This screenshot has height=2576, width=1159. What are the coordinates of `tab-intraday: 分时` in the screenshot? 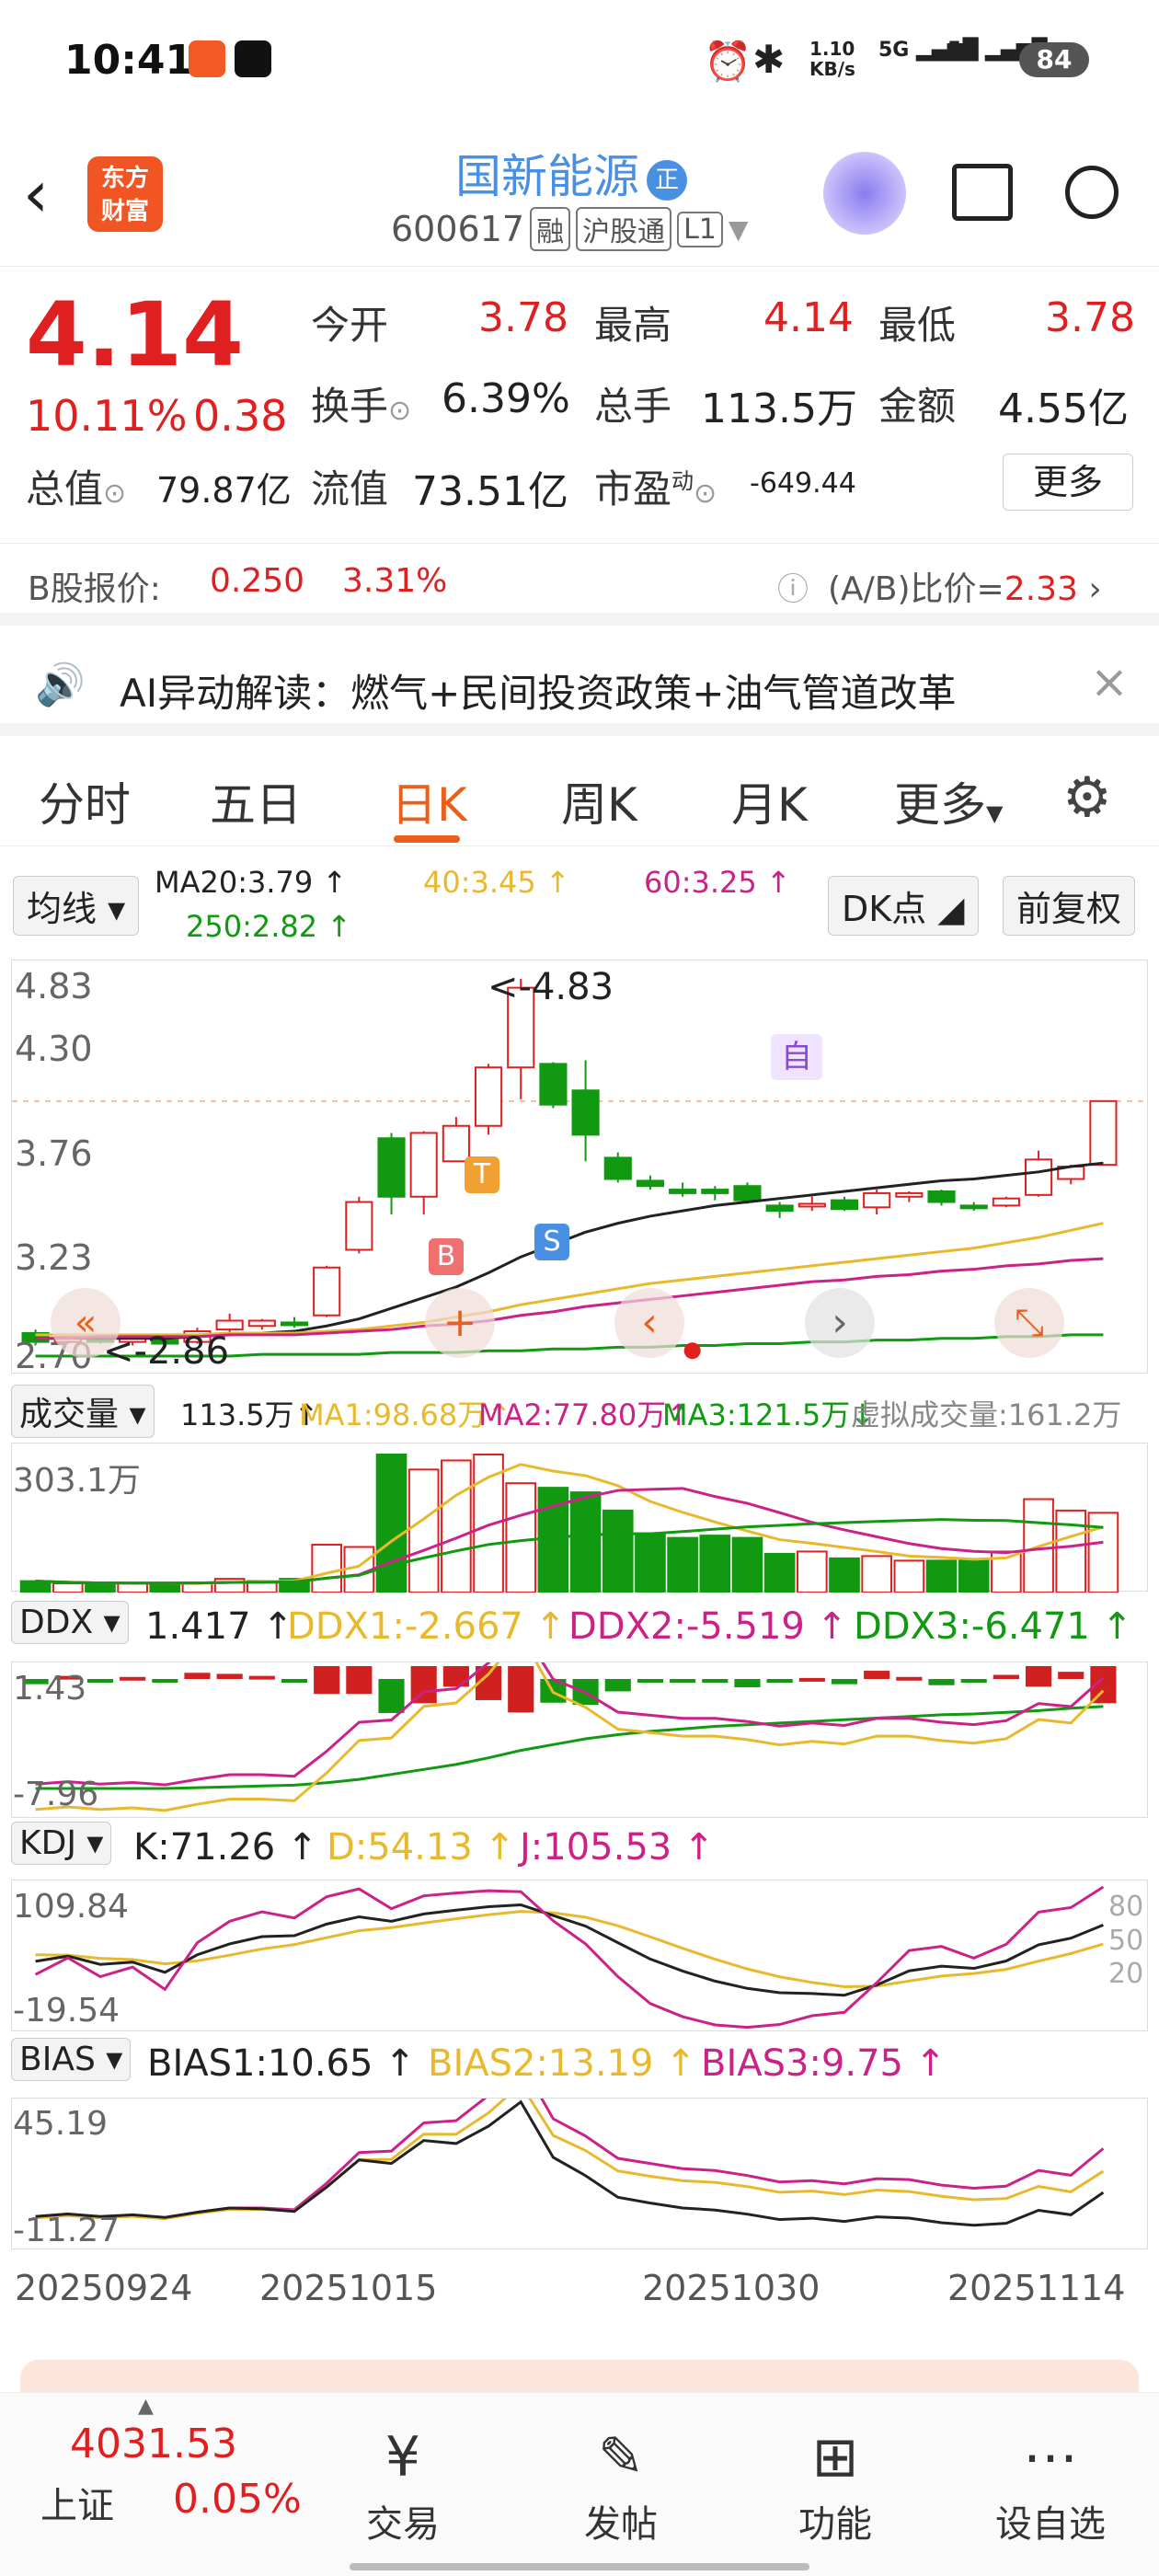 It's located at (85, 801).